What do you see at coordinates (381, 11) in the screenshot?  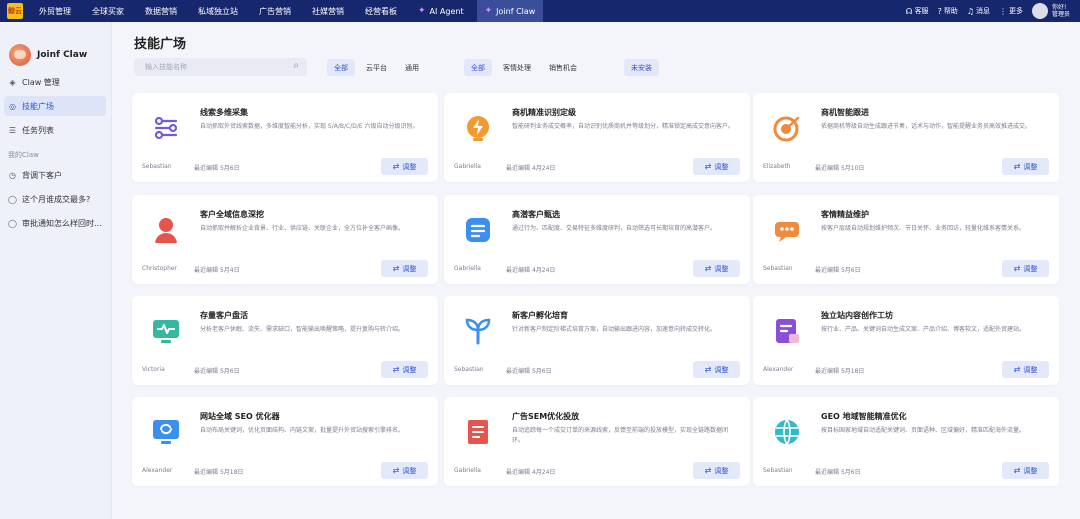 I see `nav-business-dashboard: 经营看板` at bounding box center [381, 11].